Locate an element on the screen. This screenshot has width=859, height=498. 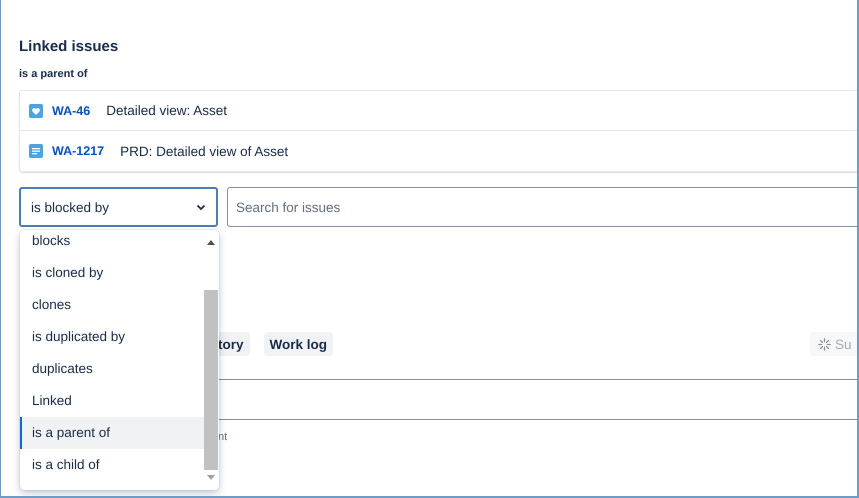
link-type-select: is blocked by is located at coordinates (118, 207).